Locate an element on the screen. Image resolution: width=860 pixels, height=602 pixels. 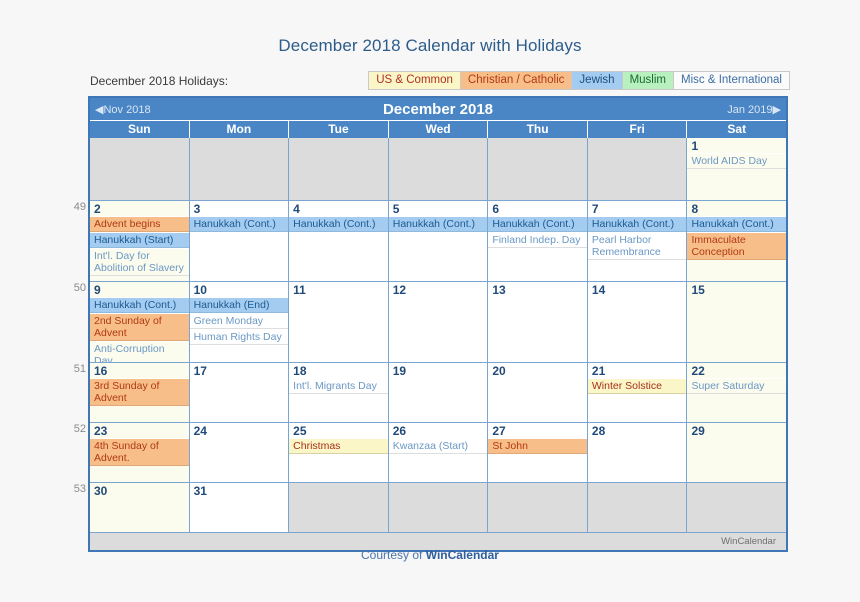
day-number: 10 is located at coordinates (200, 290).